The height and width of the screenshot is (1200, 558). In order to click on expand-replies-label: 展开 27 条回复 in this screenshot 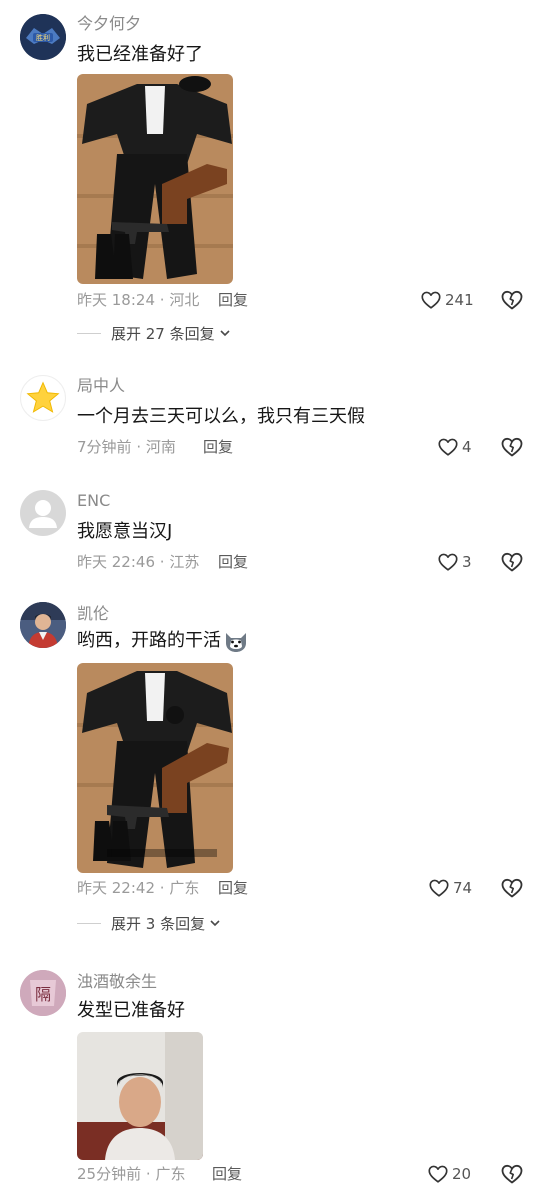, I will do `click(163, 333)`.